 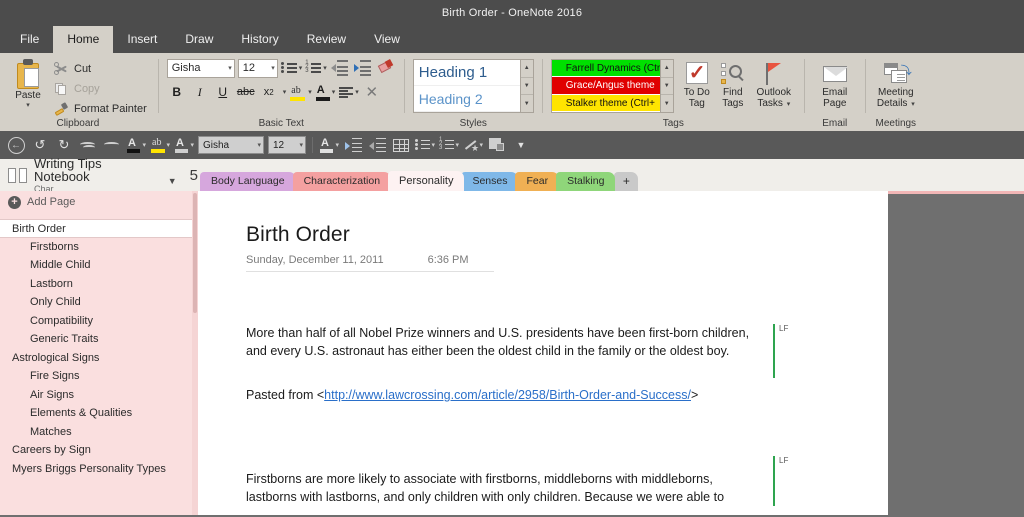 What do you see at coordinates (697, 84) in the screenshot?
I see `to-do-tag-button: ✓ To Do Tag` at bounding box center [697, 84].